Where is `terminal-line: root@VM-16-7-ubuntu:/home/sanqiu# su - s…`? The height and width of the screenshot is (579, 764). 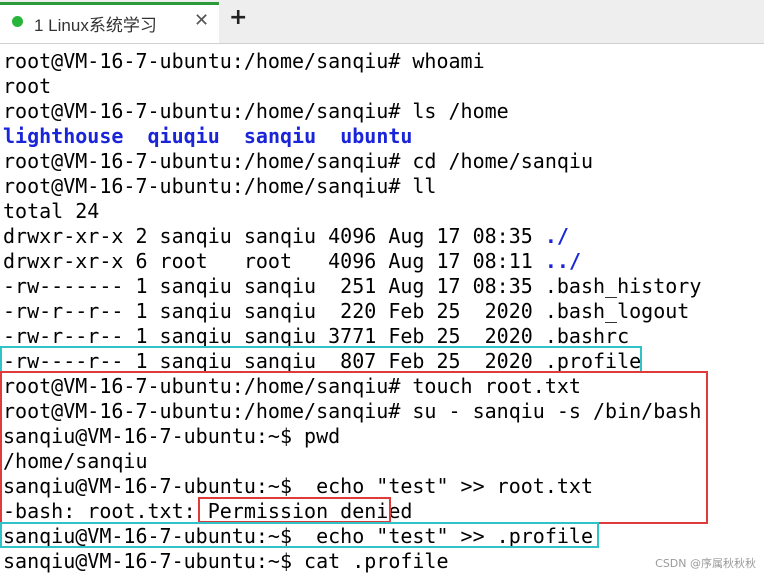
terminal-line: root@VM-16-7-ubuntu:/home/sanqiu# su - s… is located at coordinates (352, 411).